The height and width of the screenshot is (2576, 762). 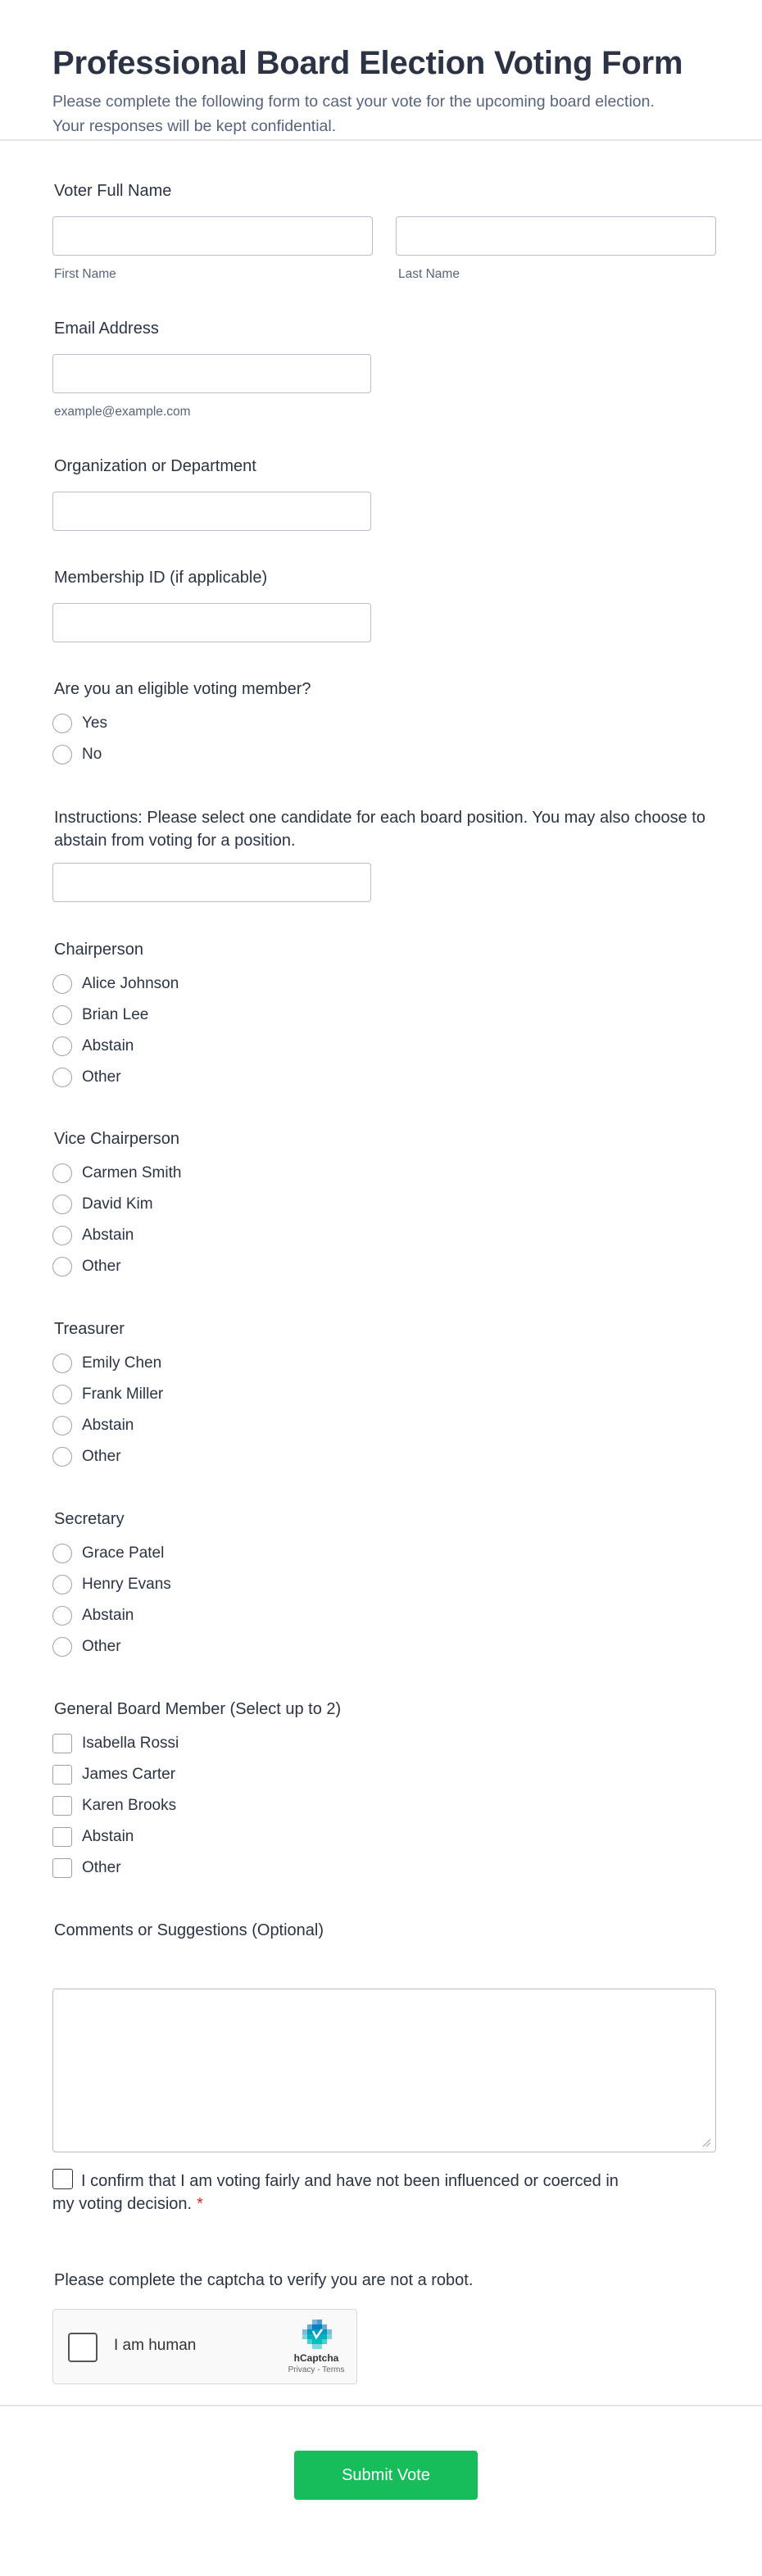 I want to click on chairperson-option: Abstain, so click(x=93, y=1046).